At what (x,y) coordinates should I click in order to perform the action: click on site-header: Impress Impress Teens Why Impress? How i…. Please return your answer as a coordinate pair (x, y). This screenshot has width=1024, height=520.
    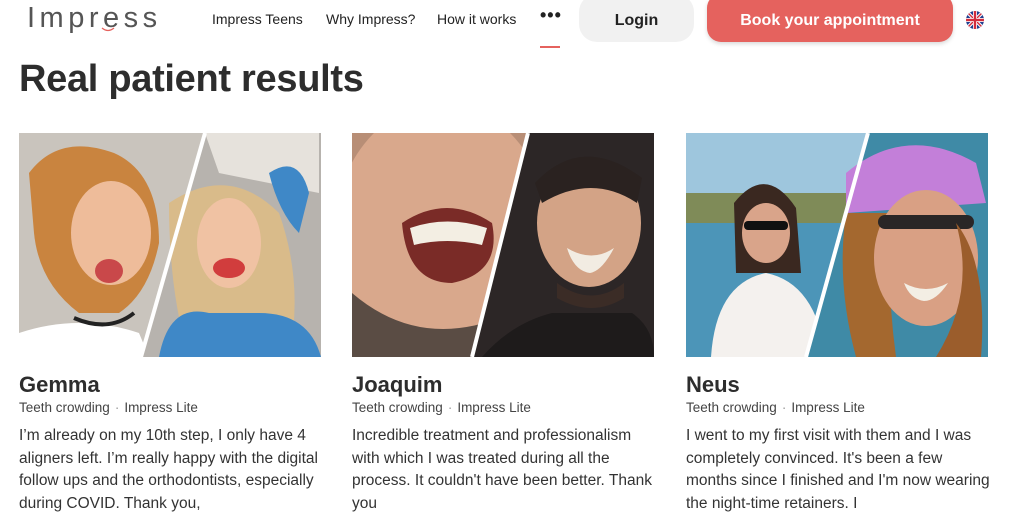
    Looking at the image, I should click on (512, 25).